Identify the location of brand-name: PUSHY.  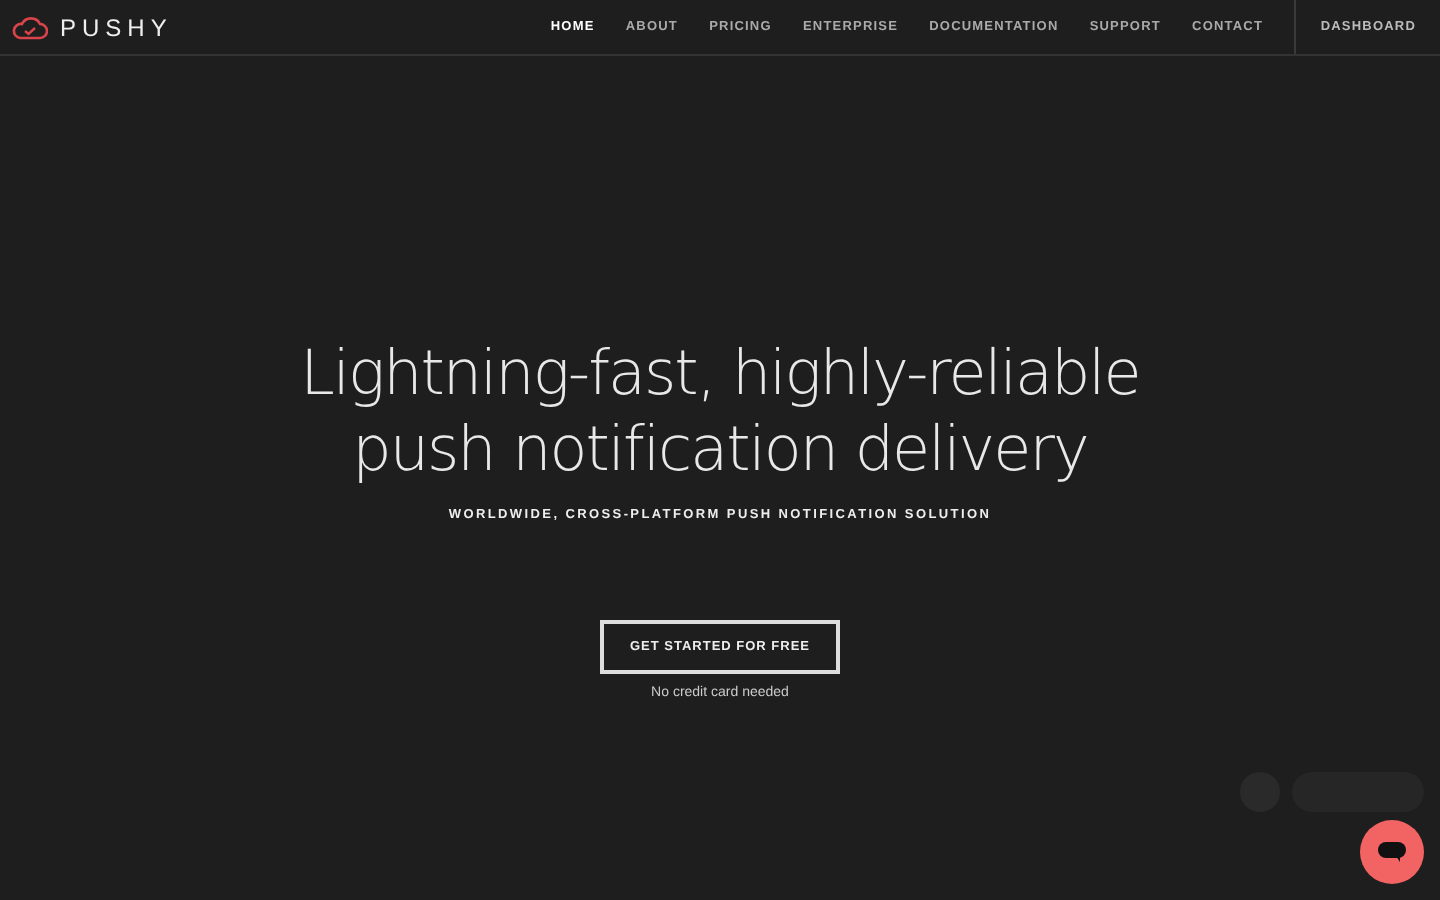
(116, 27).